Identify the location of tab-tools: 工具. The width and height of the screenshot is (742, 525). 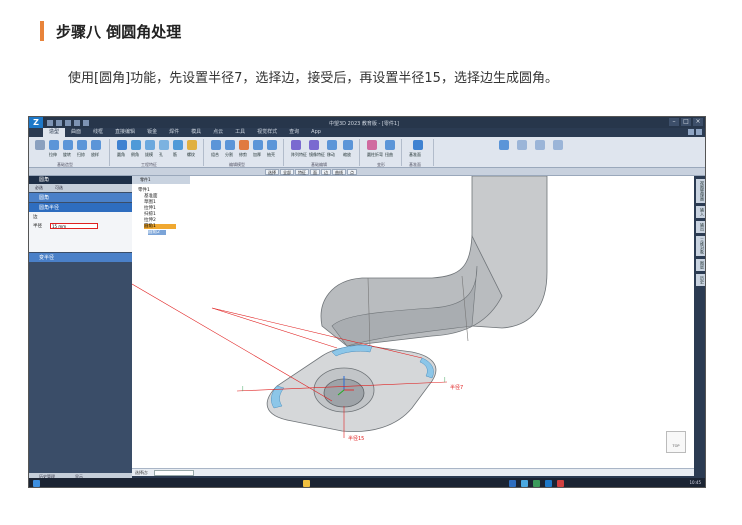
(240, 132).